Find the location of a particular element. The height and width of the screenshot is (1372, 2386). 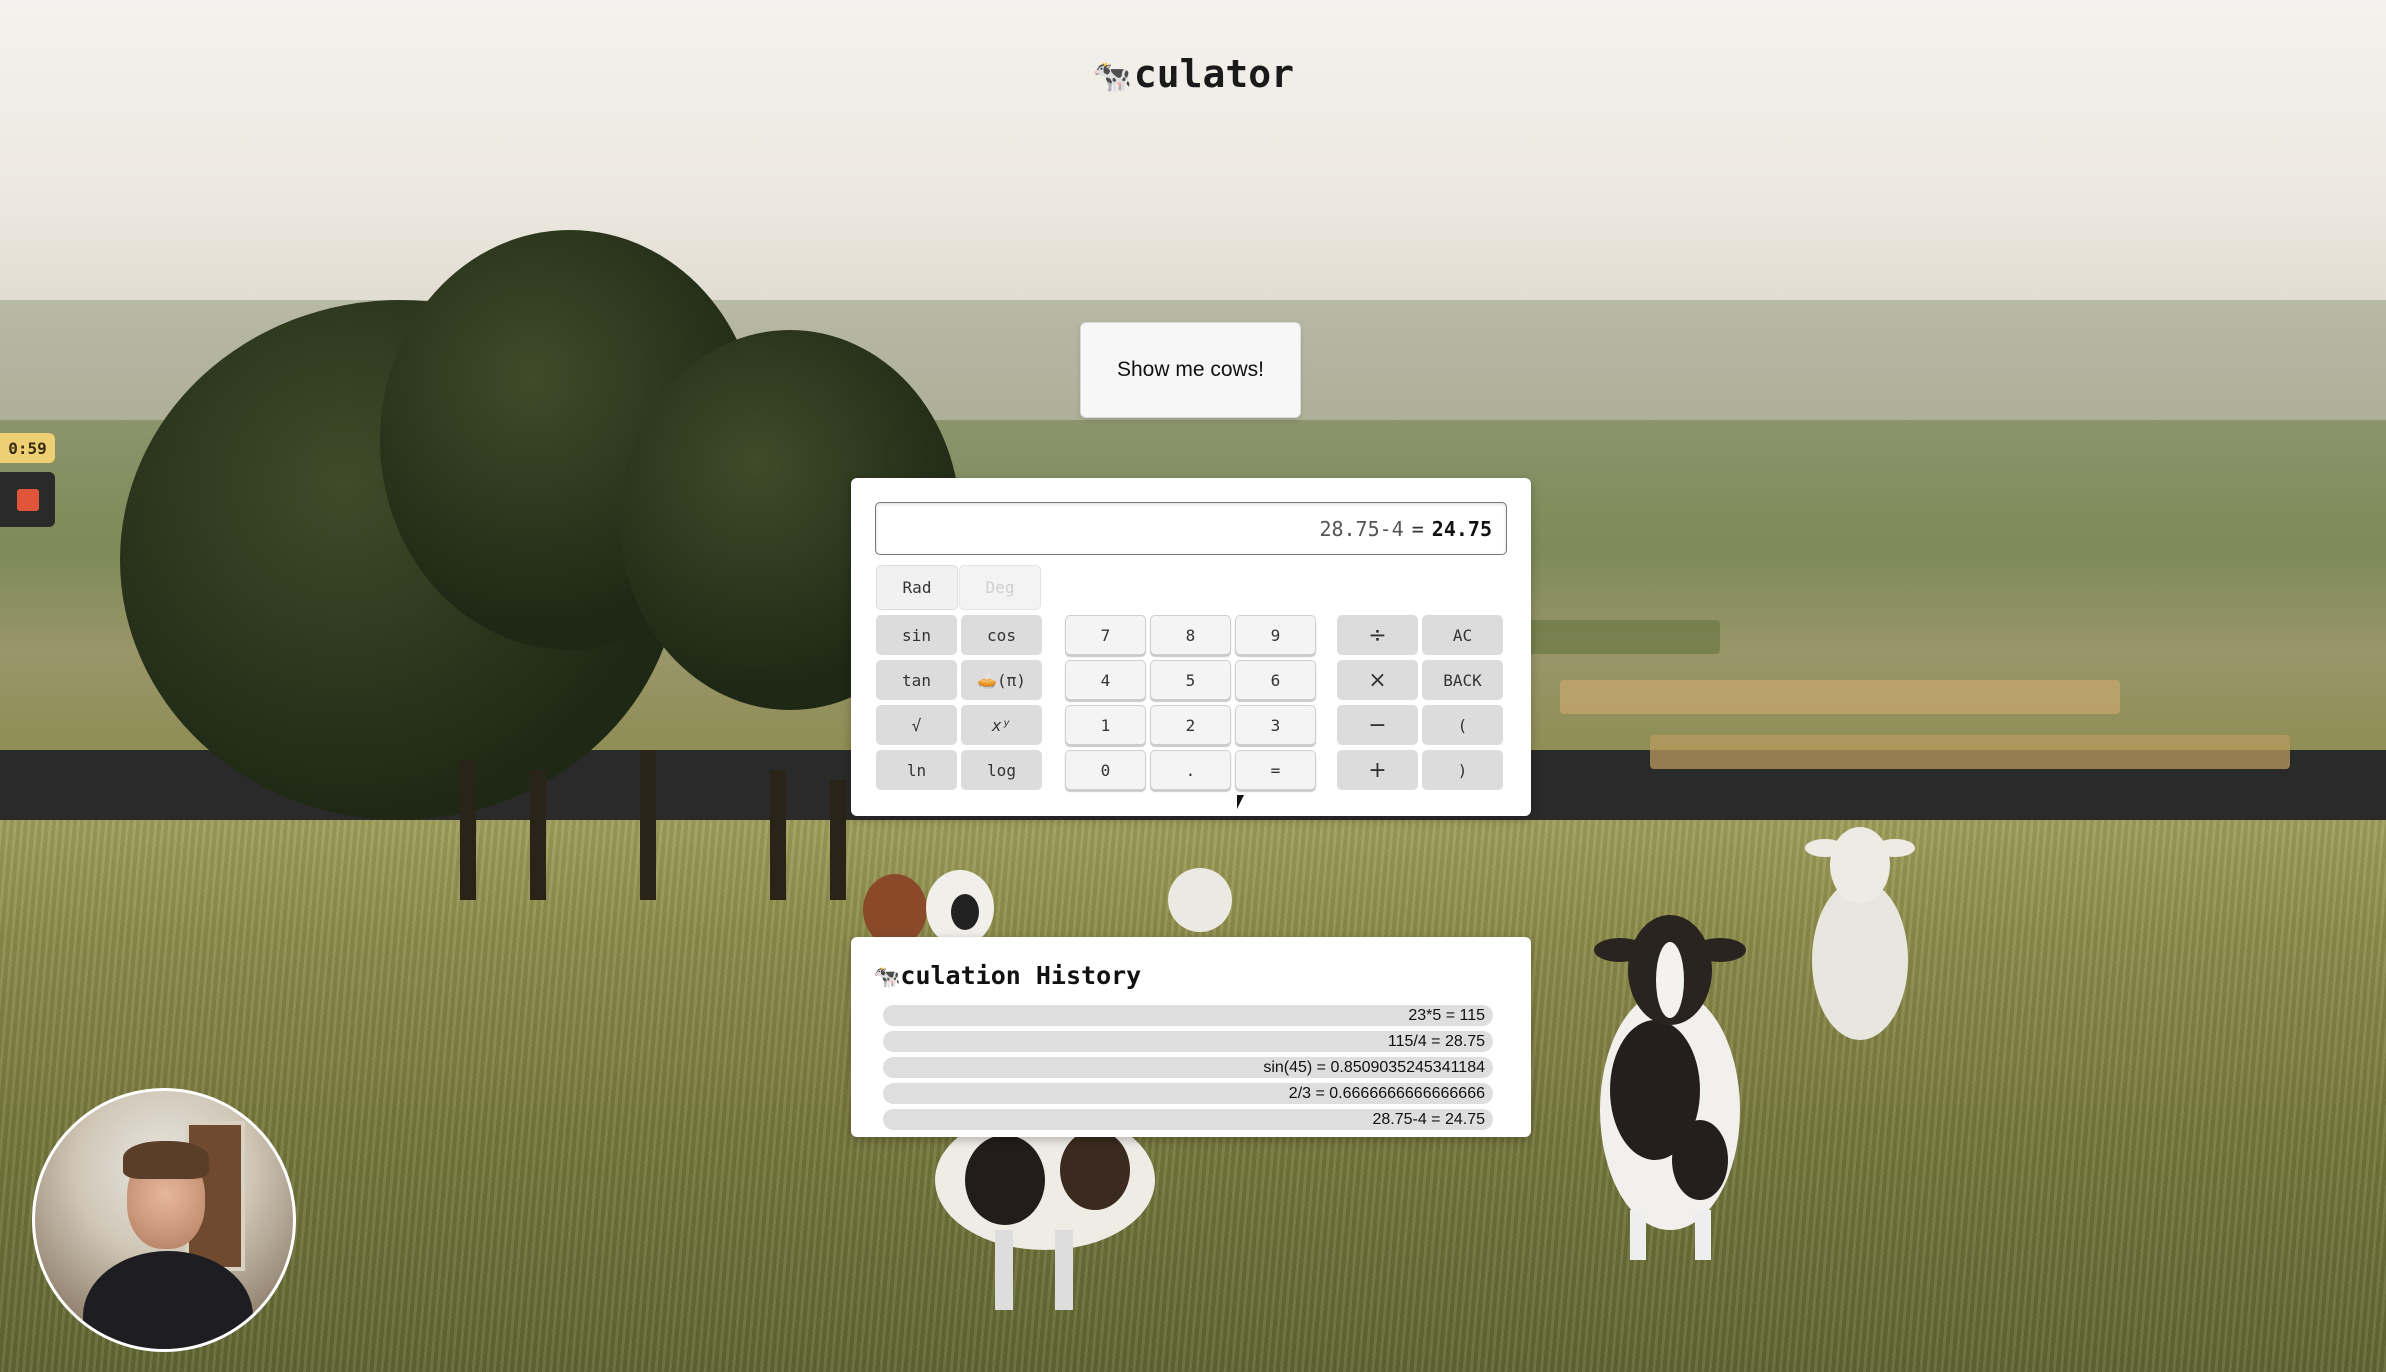

mode-deg-button: Deg is located at coordinates (1000, 587).